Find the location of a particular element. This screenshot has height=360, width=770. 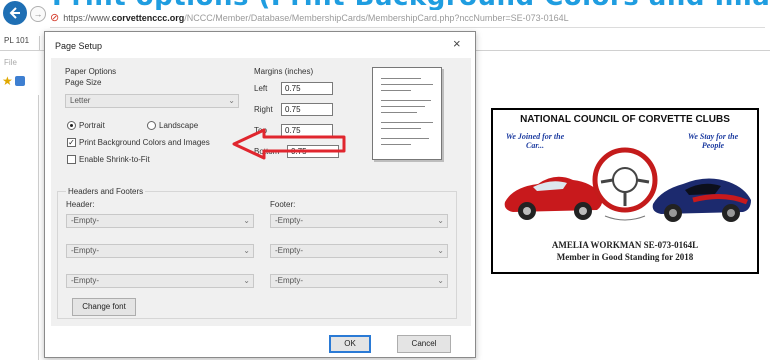

page-size-value: Letter is located at coordinates (80, 100).